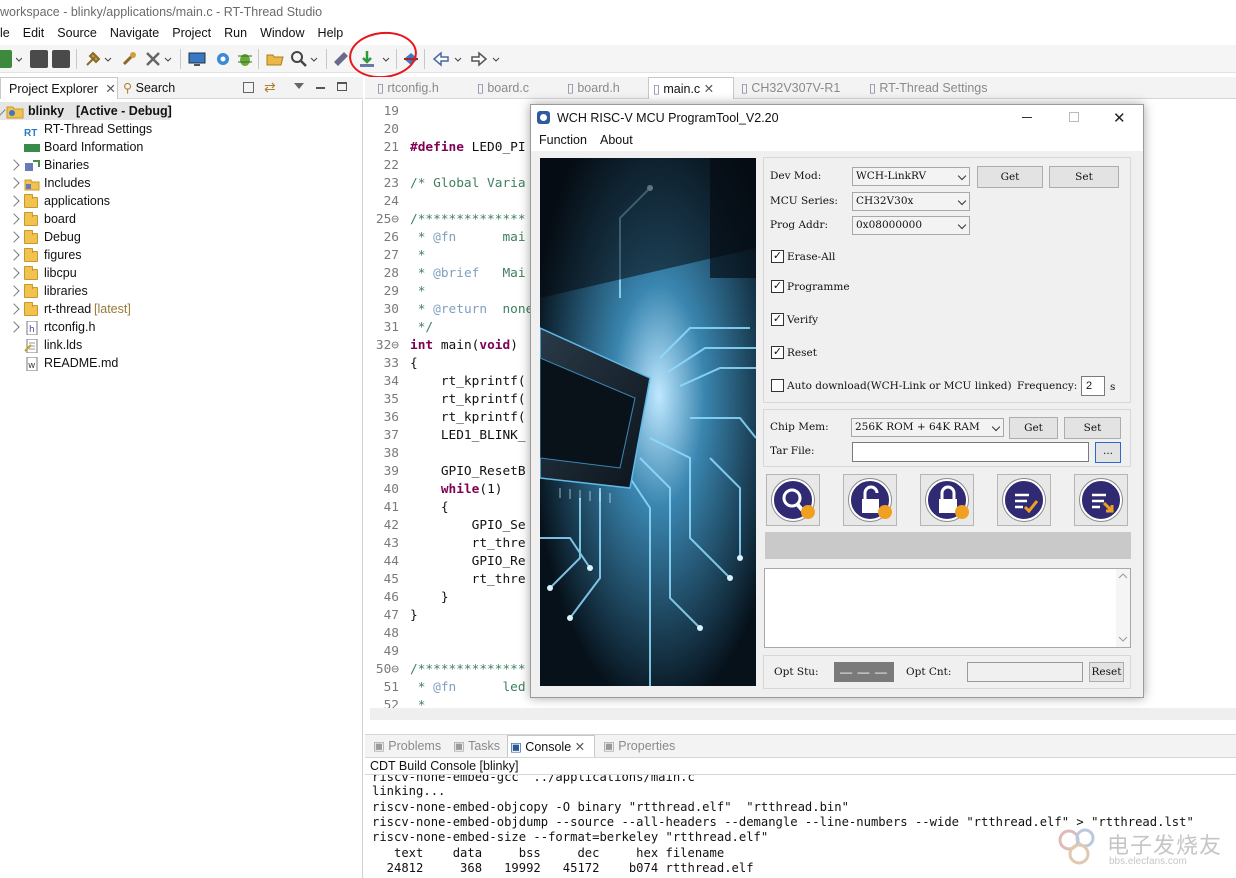  What do you see at coordinates (168, 59) in the screenshot?
I see `tools-dropdown-icon` at bounding box center [168, 59].